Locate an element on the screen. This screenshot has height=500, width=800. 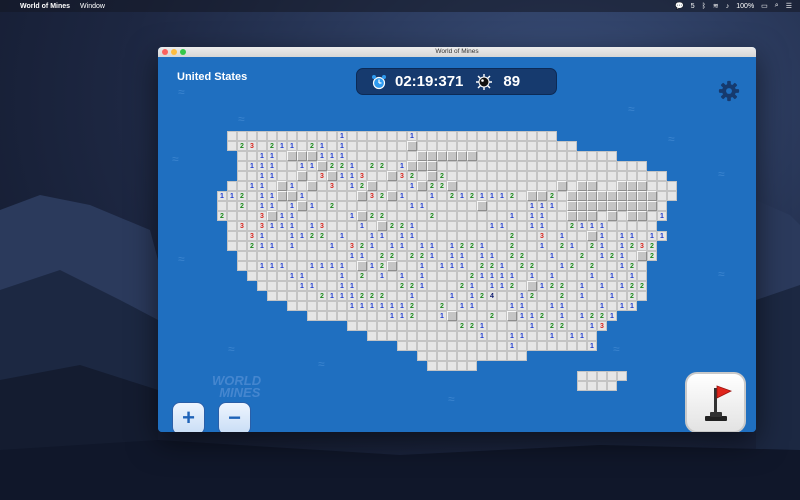
notification-icon: 💬 is located at coordinates (679, 6).